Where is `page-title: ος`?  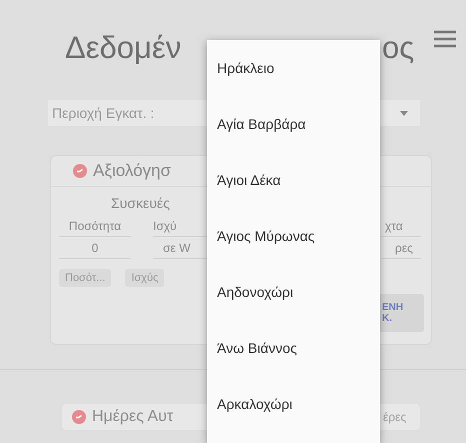
page-title: ος is located at coordinates (398, 48).